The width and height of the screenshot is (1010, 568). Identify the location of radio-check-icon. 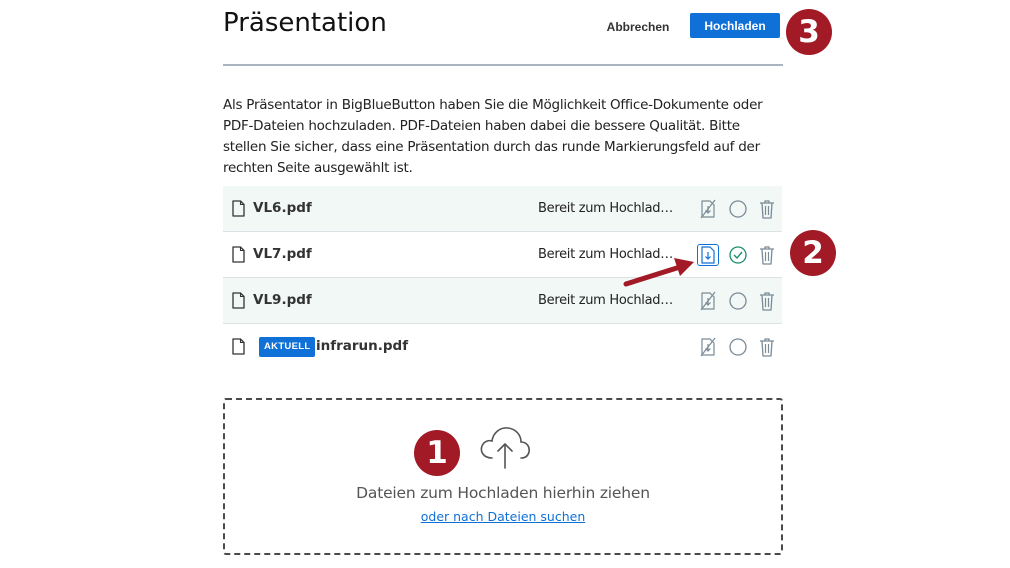
(738, 255).